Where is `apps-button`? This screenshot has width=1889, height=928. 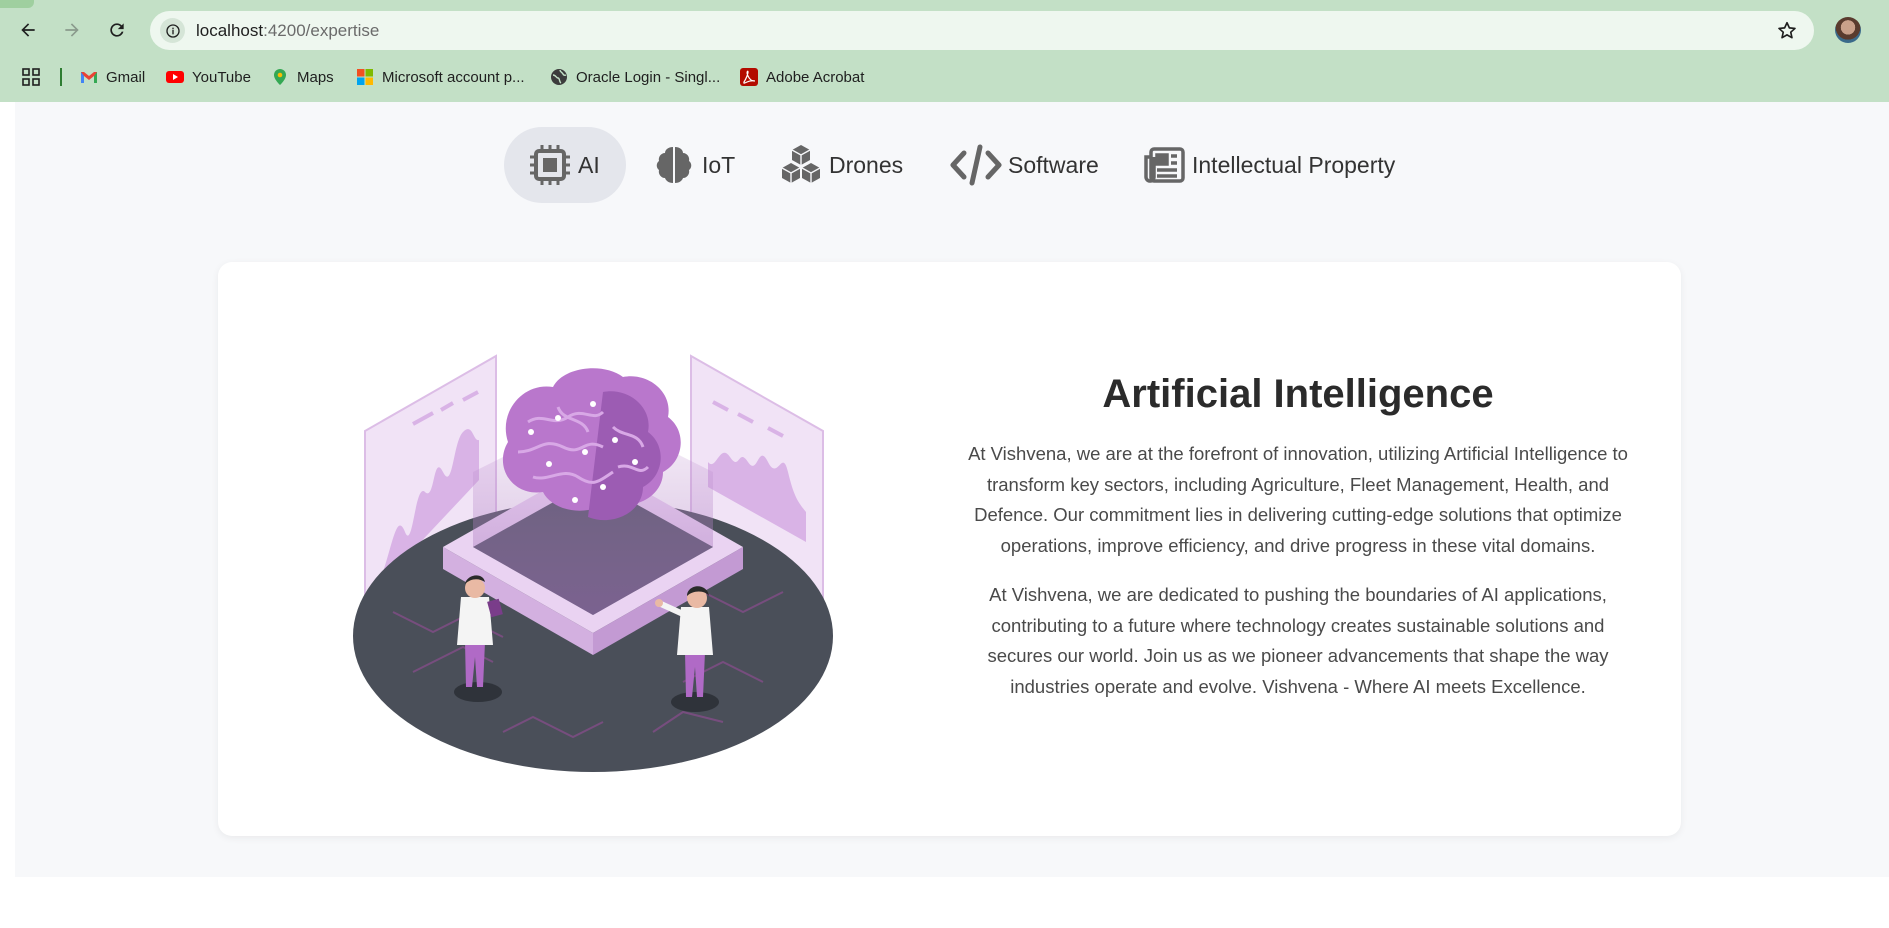
apps-button is located at coordinates (35, 77).